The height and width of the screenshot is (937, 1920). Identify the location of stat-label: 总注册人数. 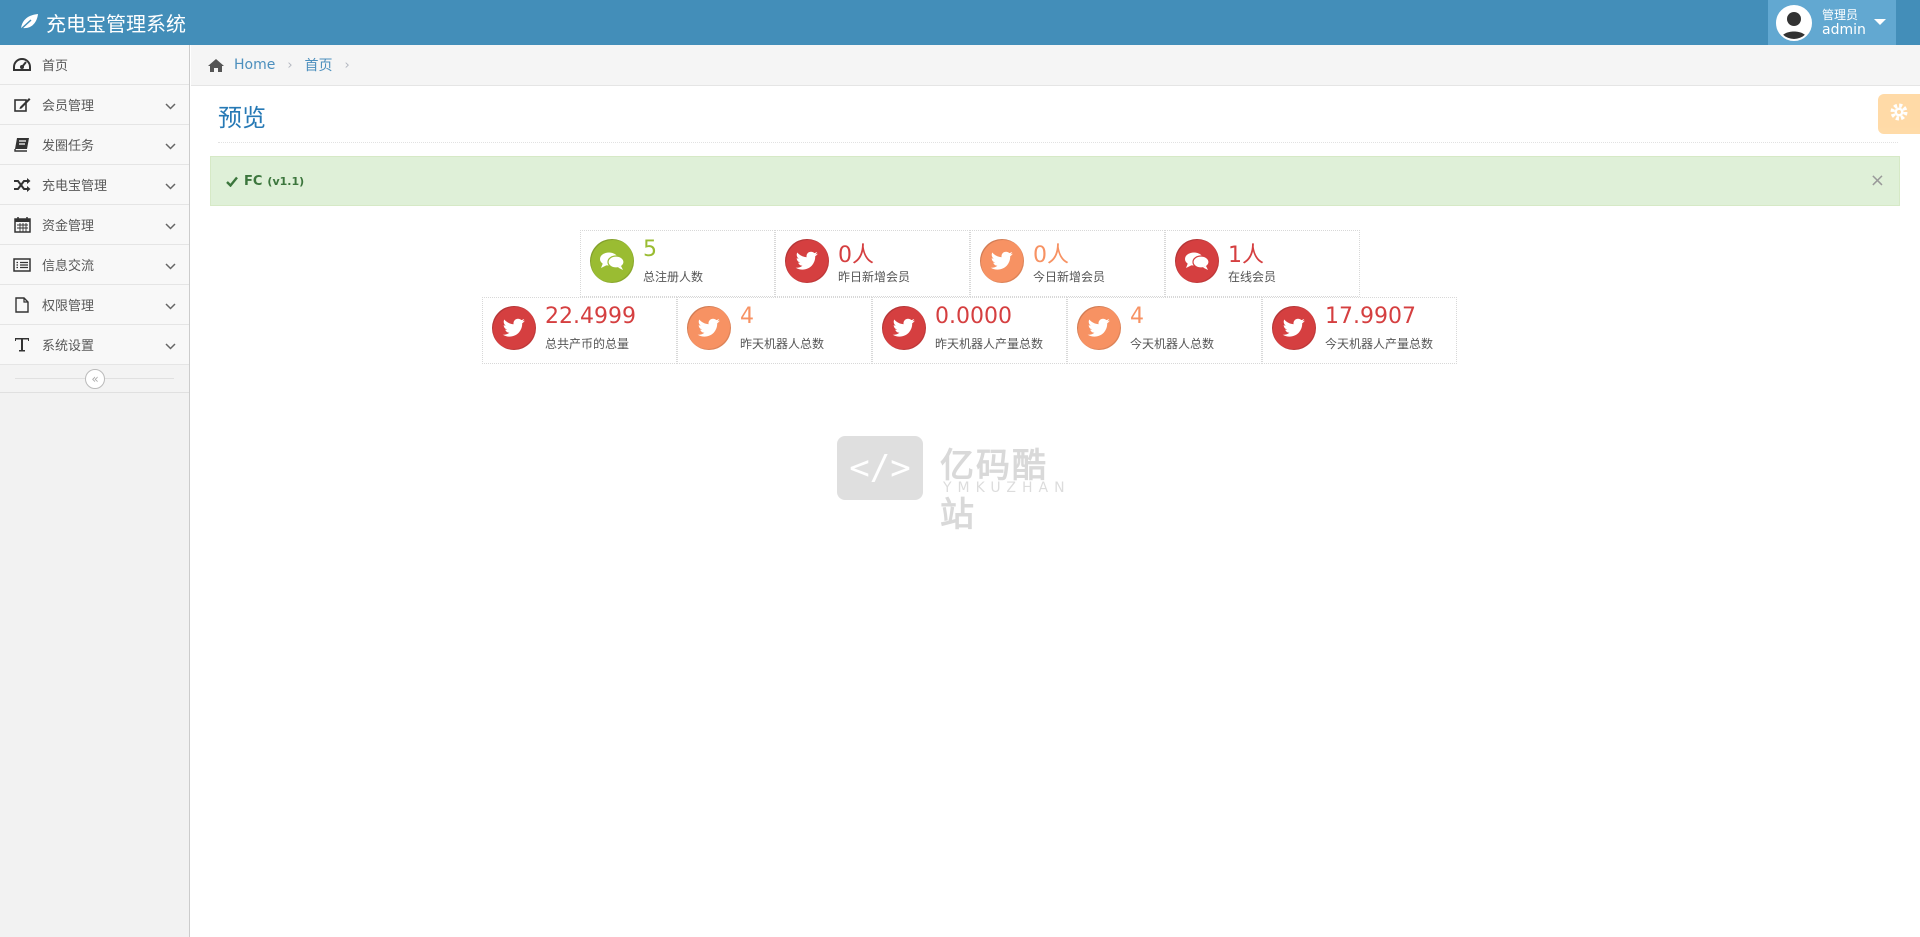
(673, 277).